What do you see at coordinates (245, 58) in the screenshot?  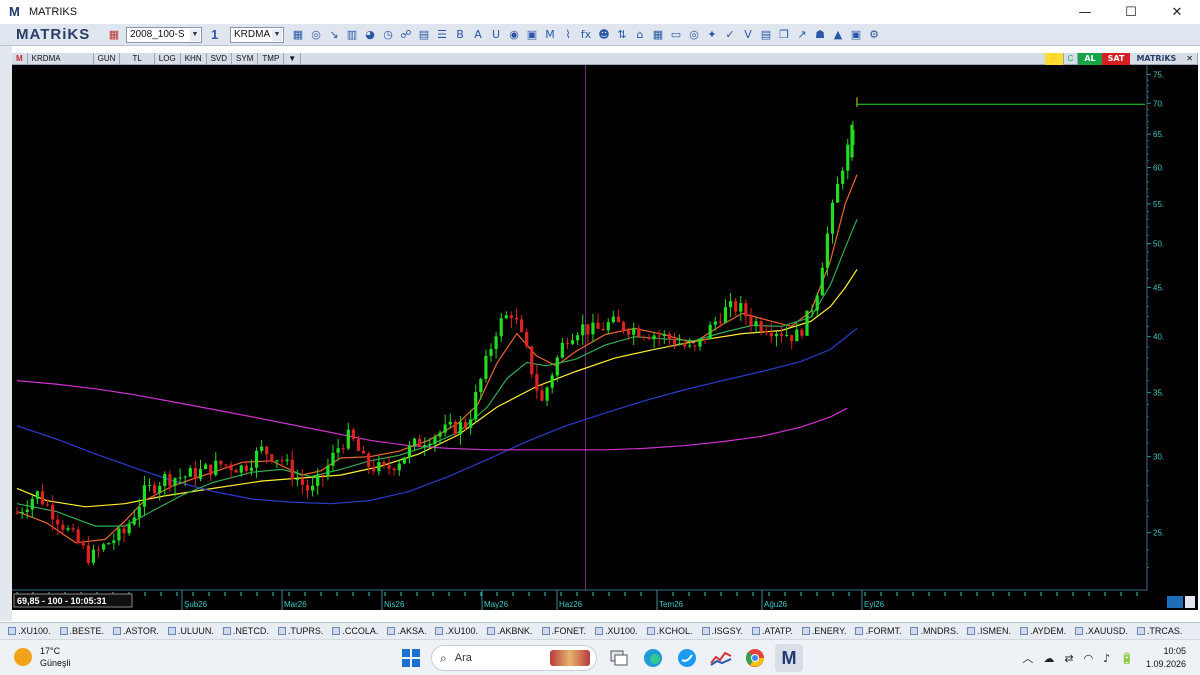 I see `chart-btn-sym: SYM` at bounding box center [245, 58].